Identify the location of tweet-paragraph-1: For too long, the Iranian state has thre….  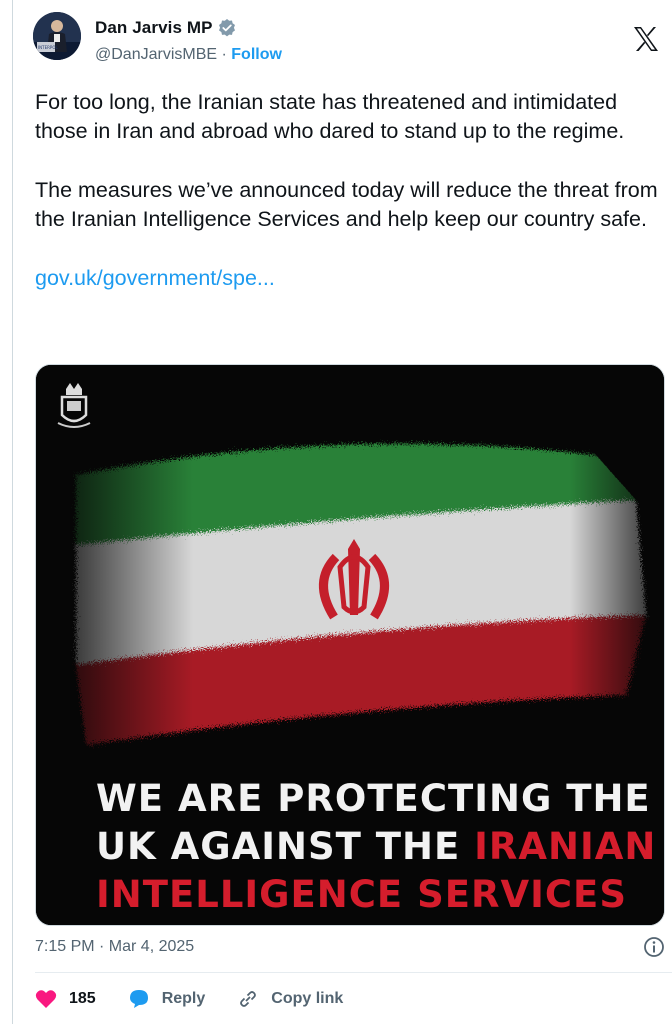
(330, 116).